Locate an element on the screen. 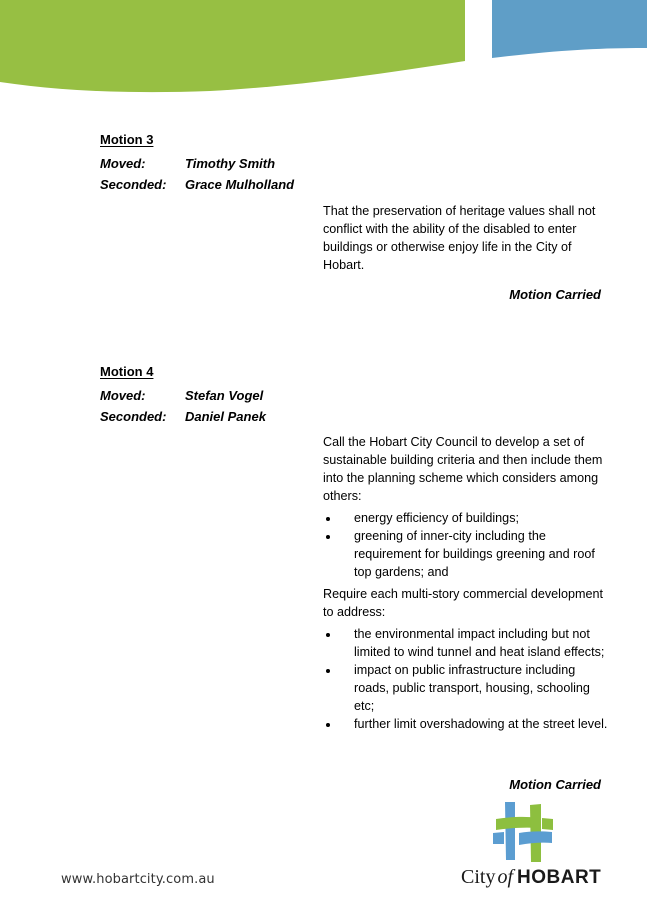 This screenshot has width=647, height=915. logo-wordmark: City of HOBART is located at coordinates (531, 877).